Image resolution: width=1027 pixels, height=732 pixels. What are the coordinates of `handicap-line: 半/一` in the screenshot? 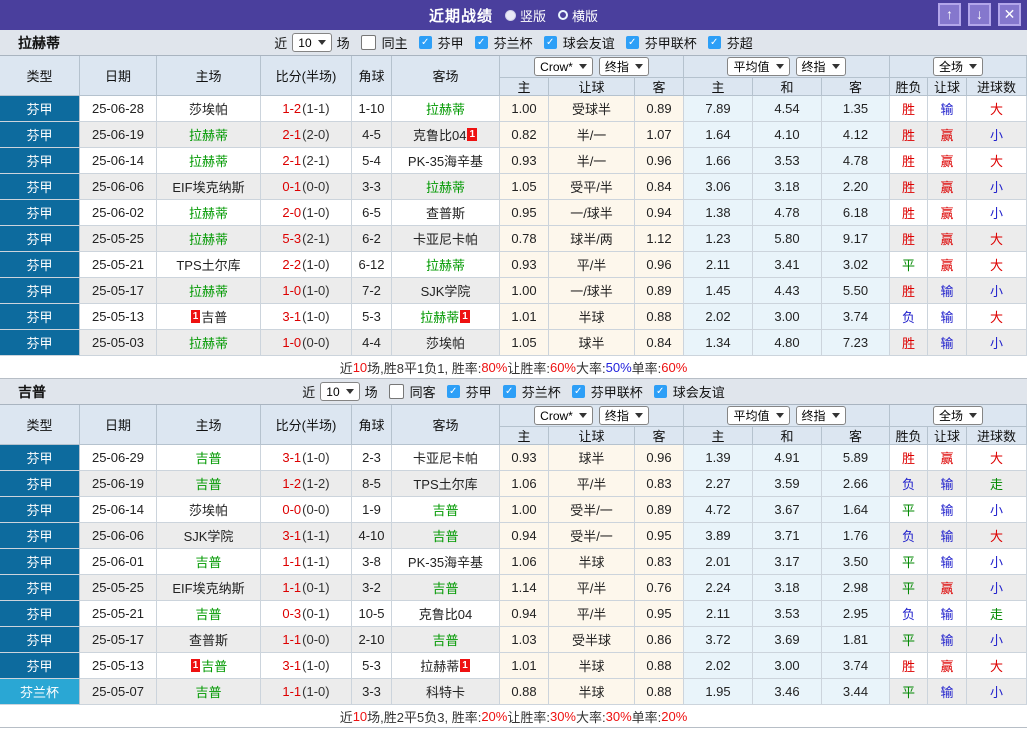 It's located at (592, 161).